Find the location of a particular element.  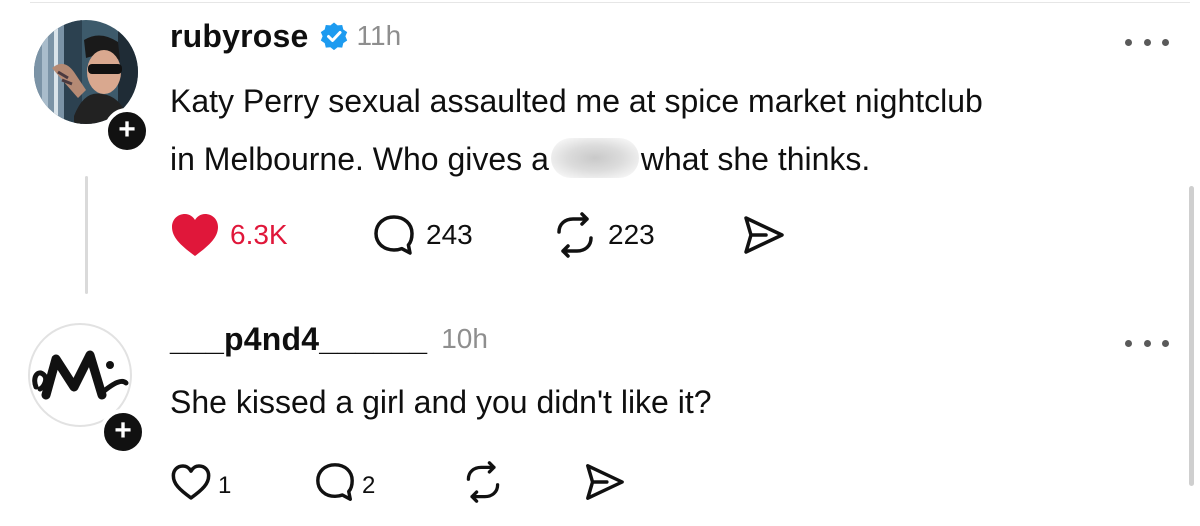

verified-badge-icon is located at coordinates (333, 36).